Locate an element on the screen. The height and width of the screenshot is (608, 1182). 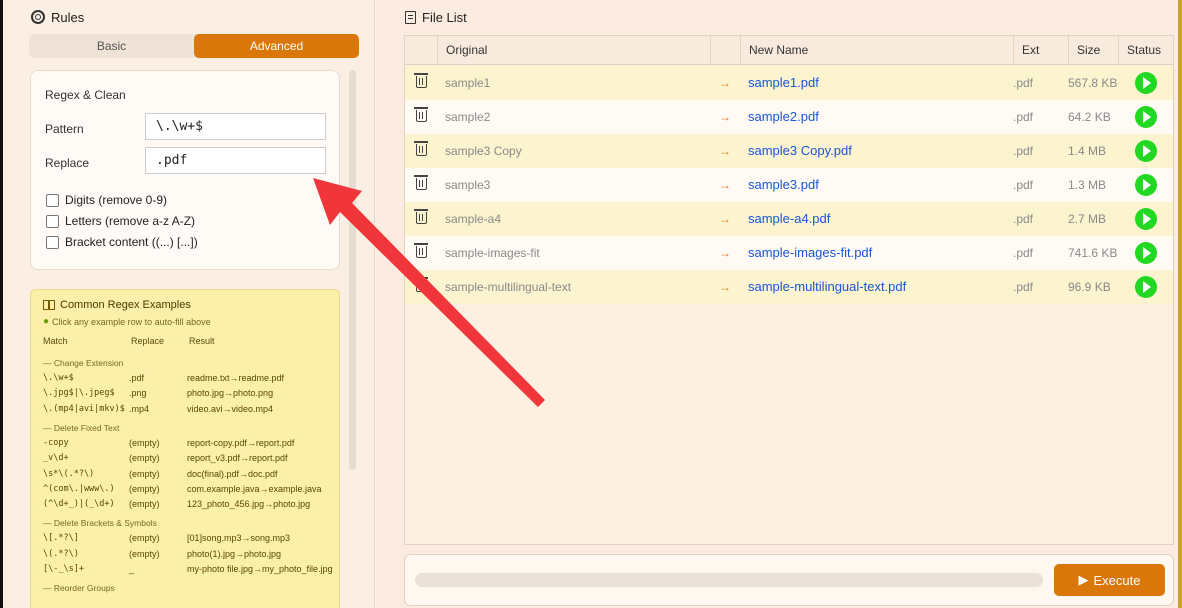
letters-option: Letters (remove a-z A-Z) is located at coordinates (120, 221).